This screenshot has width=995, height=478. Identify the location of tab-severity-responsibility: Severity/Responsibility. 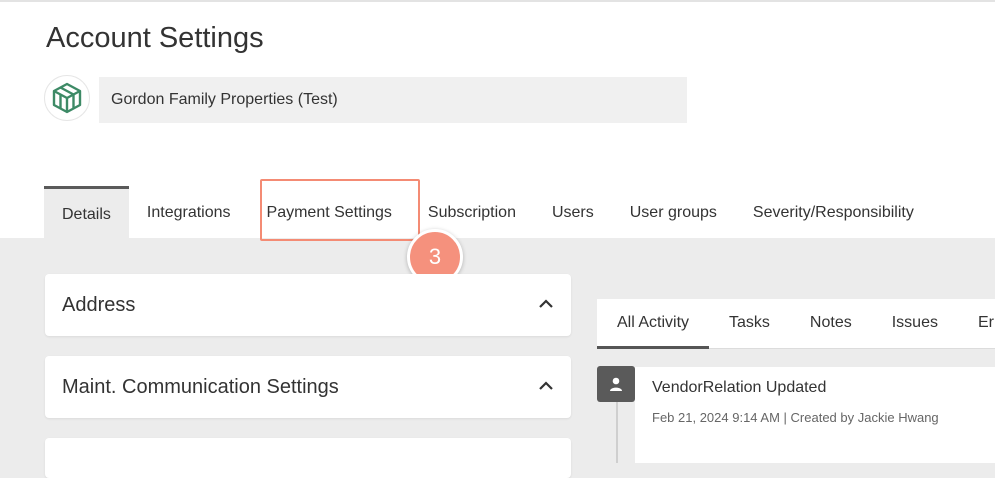
(833, 213).